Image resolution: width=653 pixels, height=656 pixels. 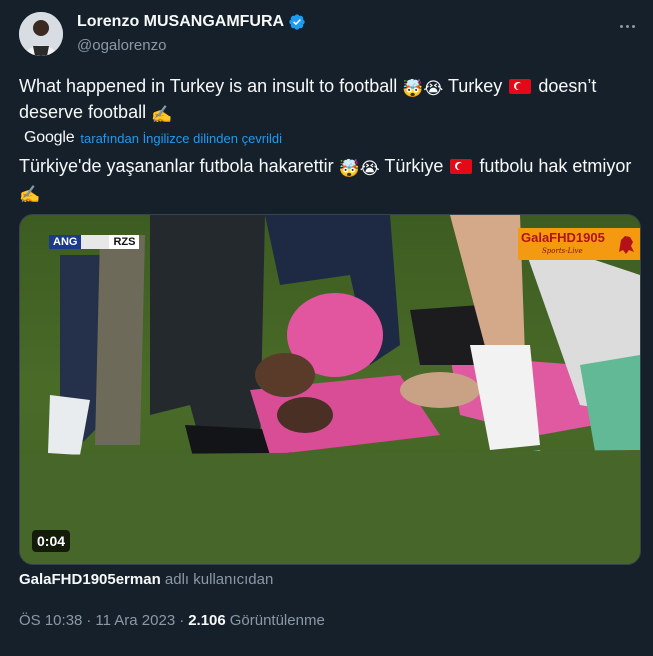 What do you see at coordinates (562, 251) in the screenshot?
I see `watermark-subtitle: Sports-Live` at bounding box center [562, 251].